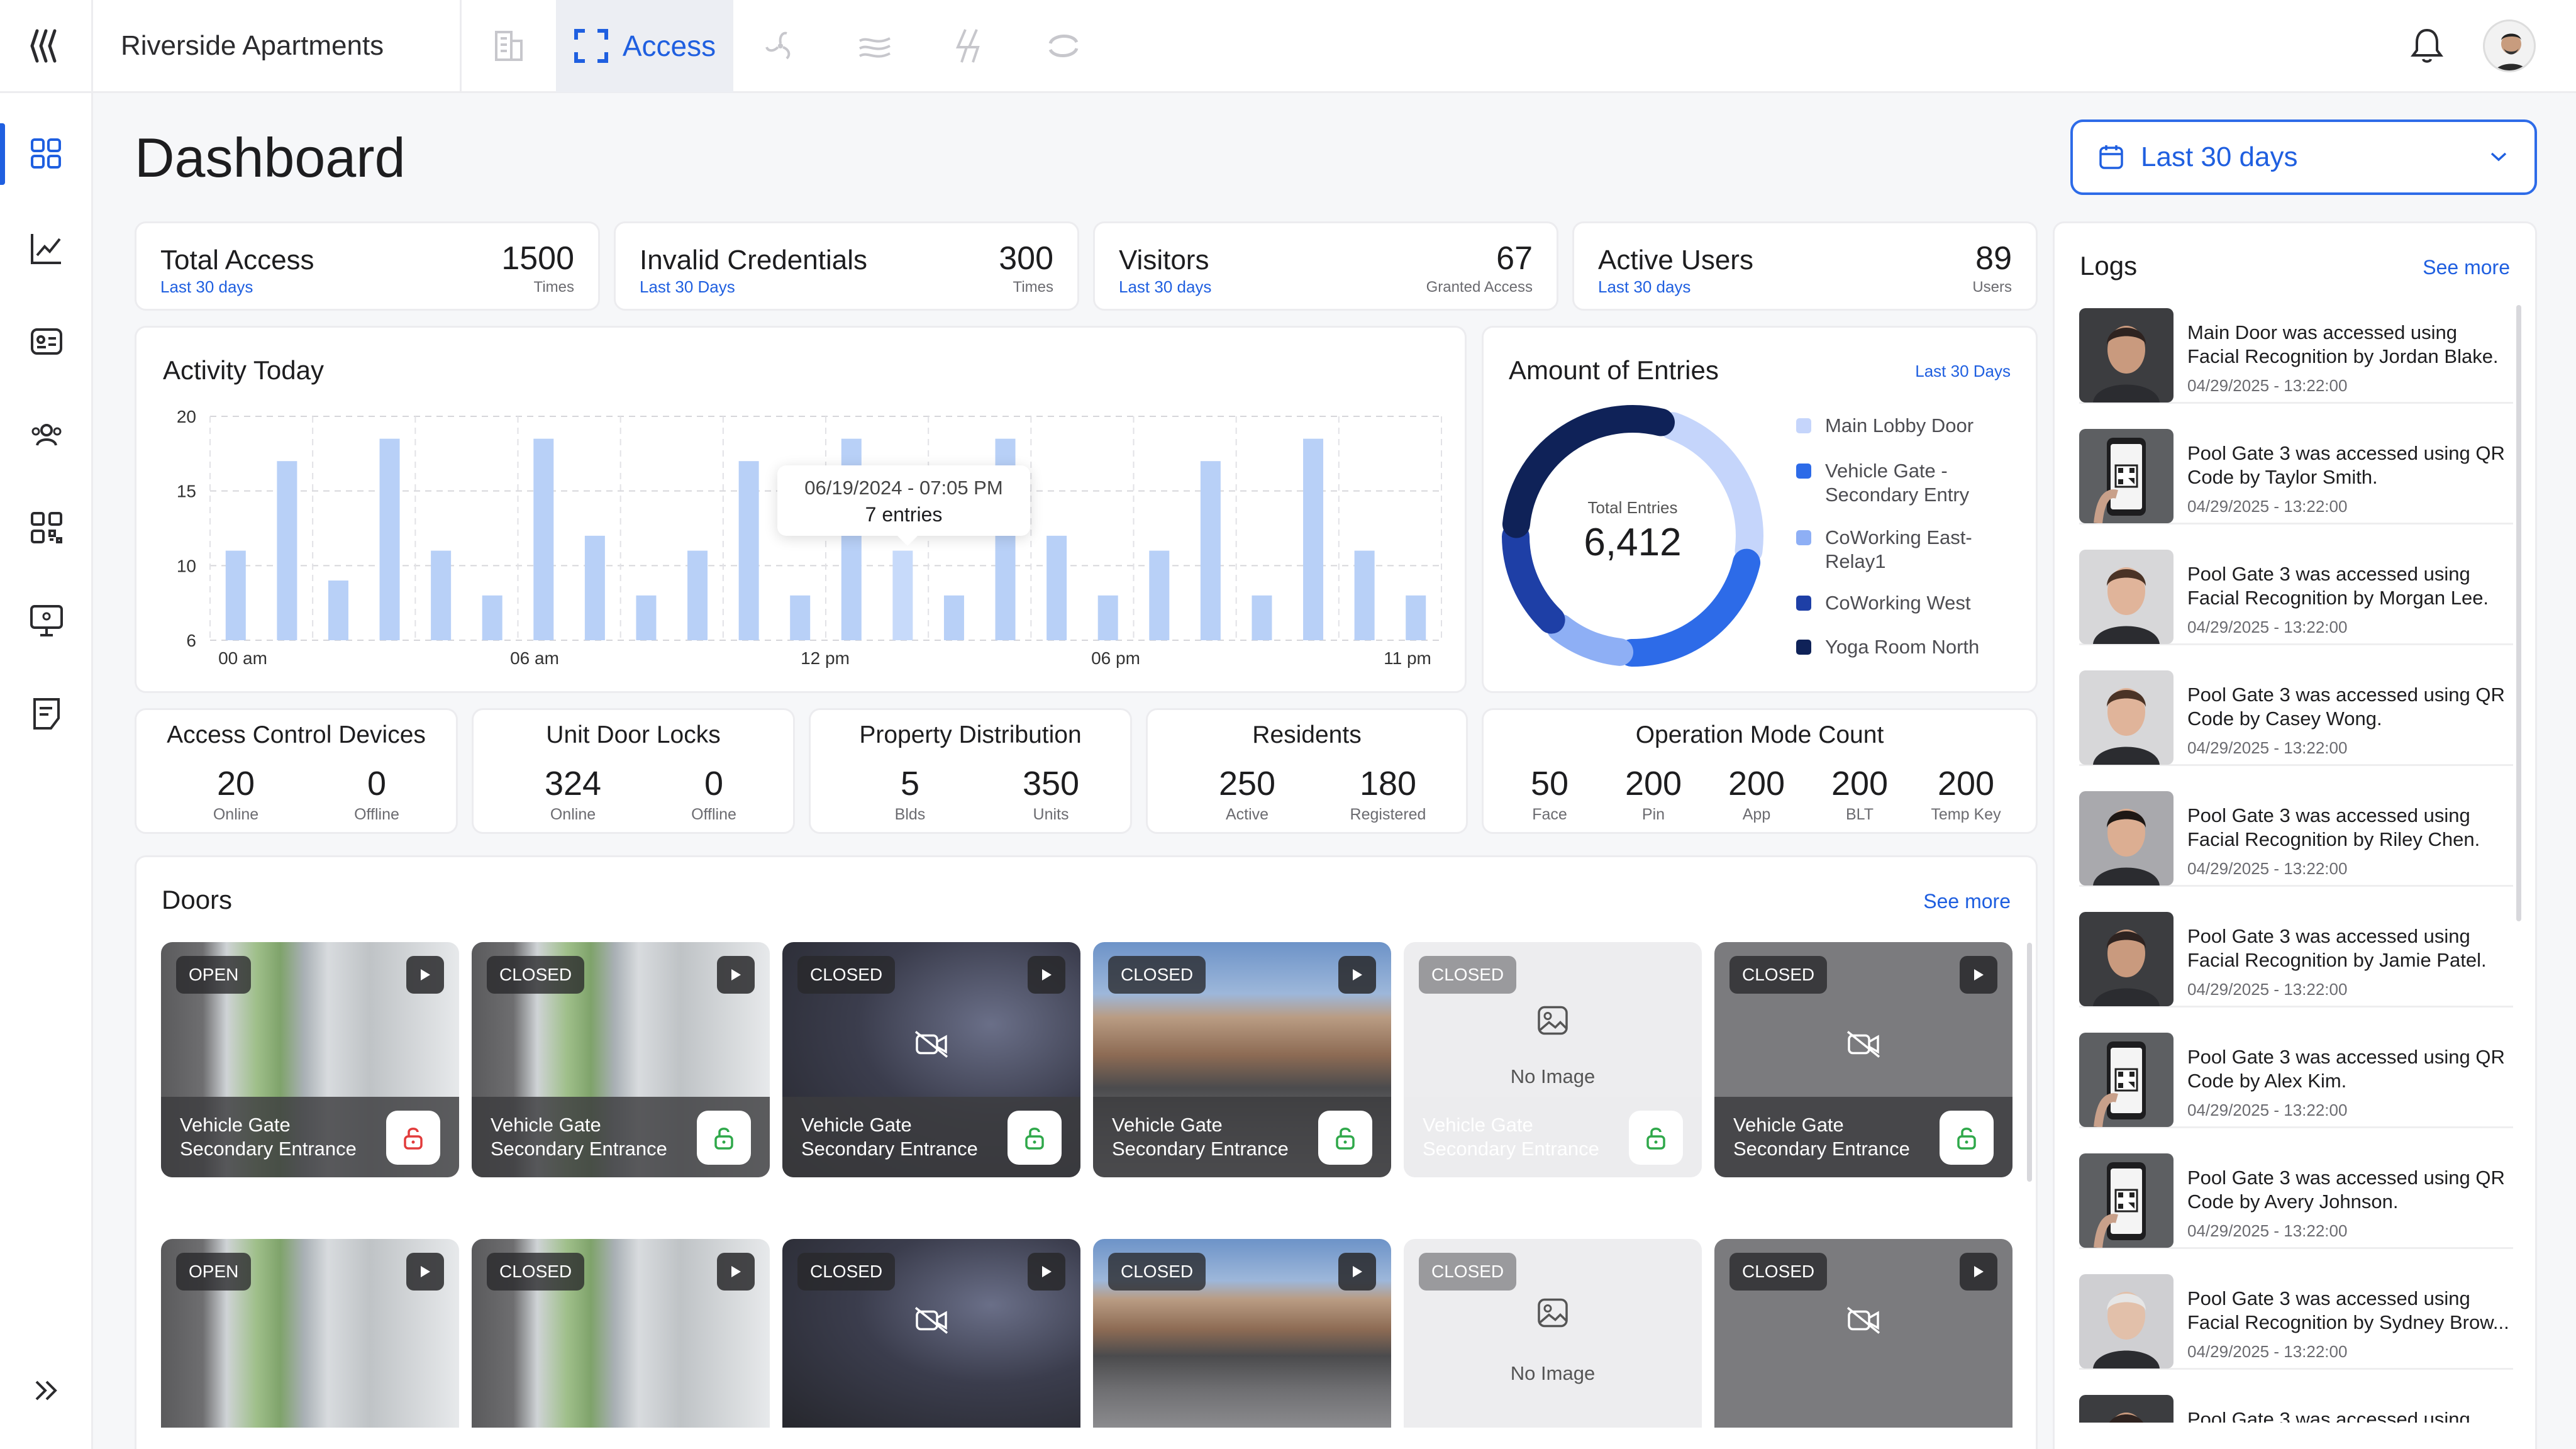 The height and width of the screenshot is (1449, 2576). What do you see at coordinates (2427, 45) in the screenshot?
I see `bell-icon` at bounding box center [2427, 45].